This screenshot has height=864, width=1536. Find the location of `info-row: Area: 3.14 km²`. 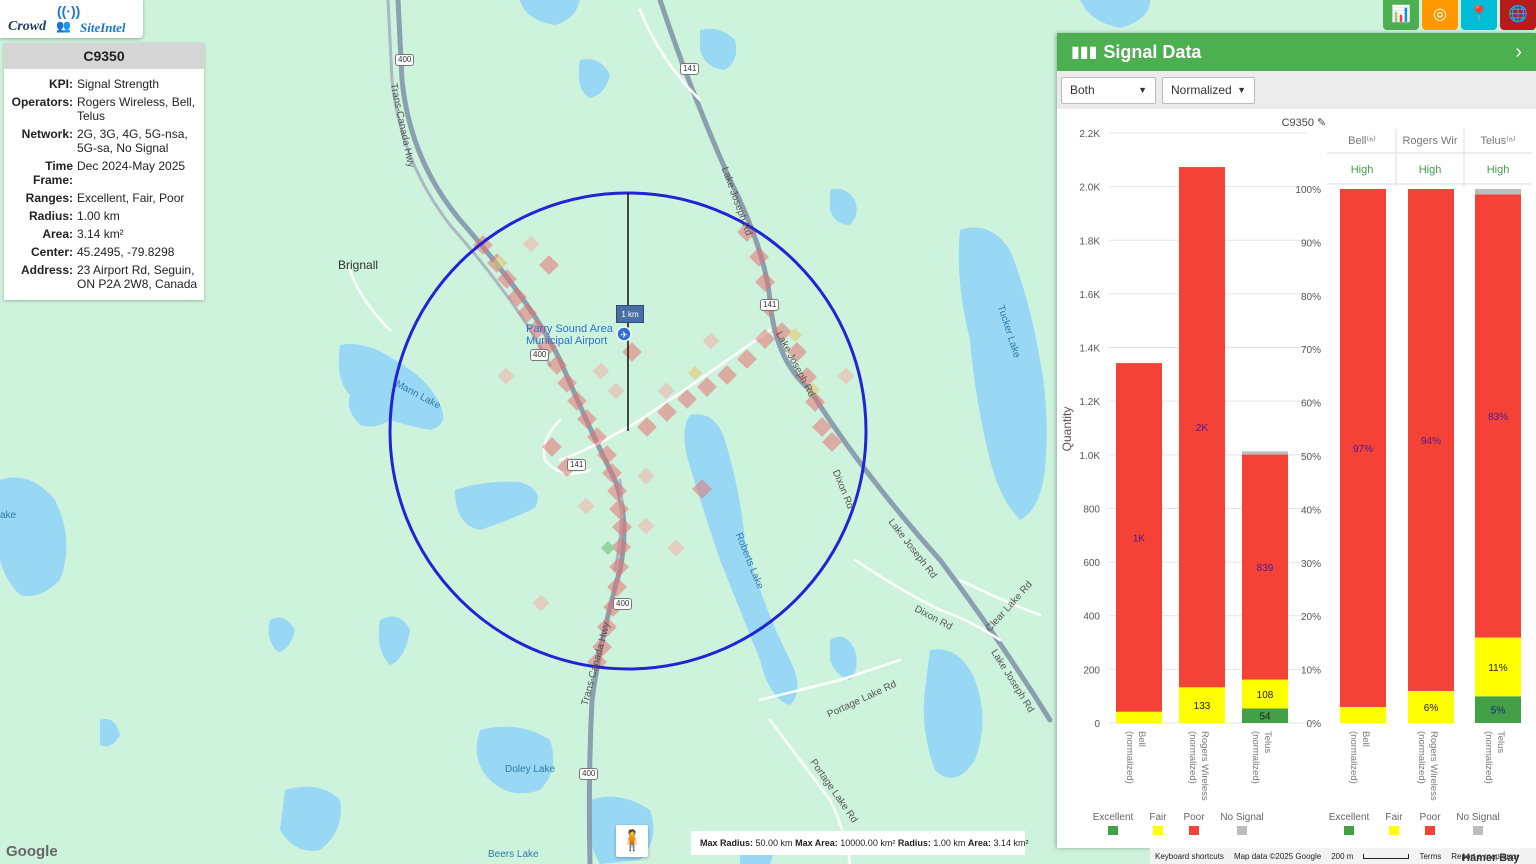

info-row: Area: 3.14 km² is located at coordinates (104, 234).